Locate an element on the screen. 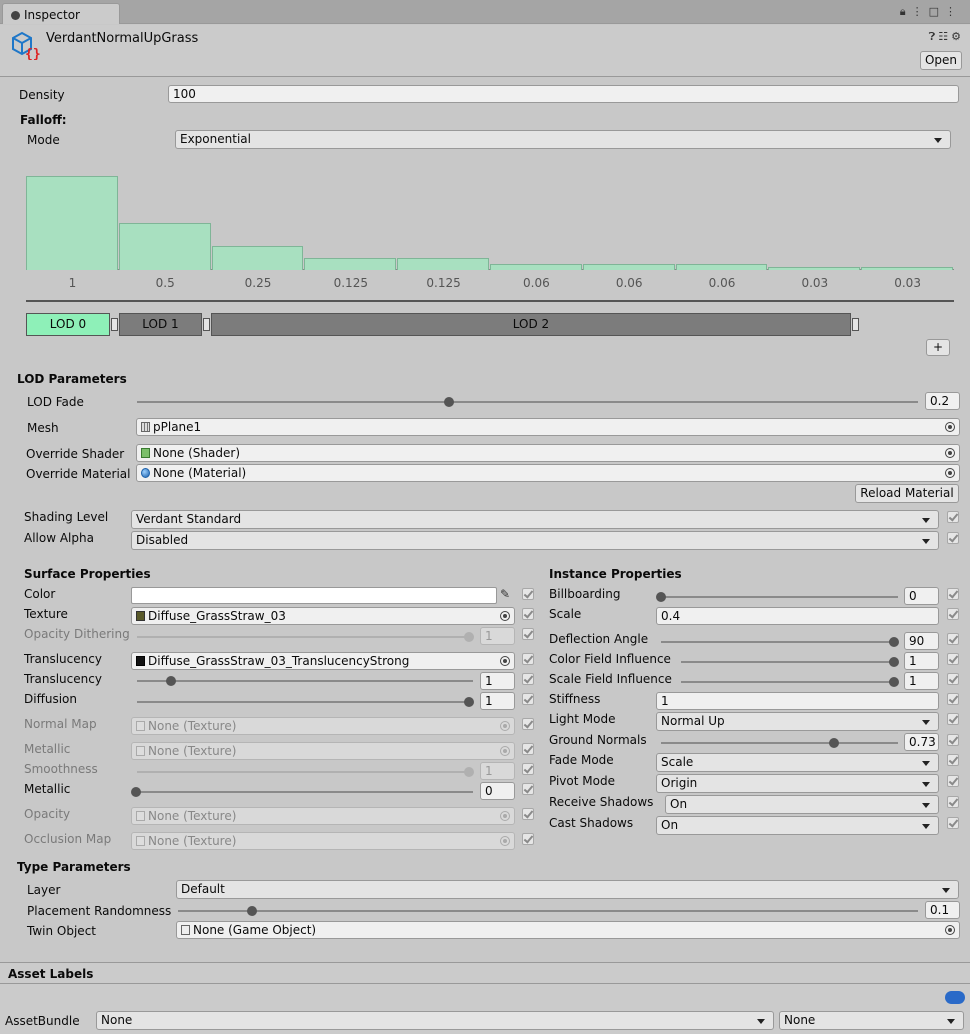 The width and height of the screenshot is (970, 1034). assetbundle-variant-dropdown: None is located at coordinates (871, 1020).